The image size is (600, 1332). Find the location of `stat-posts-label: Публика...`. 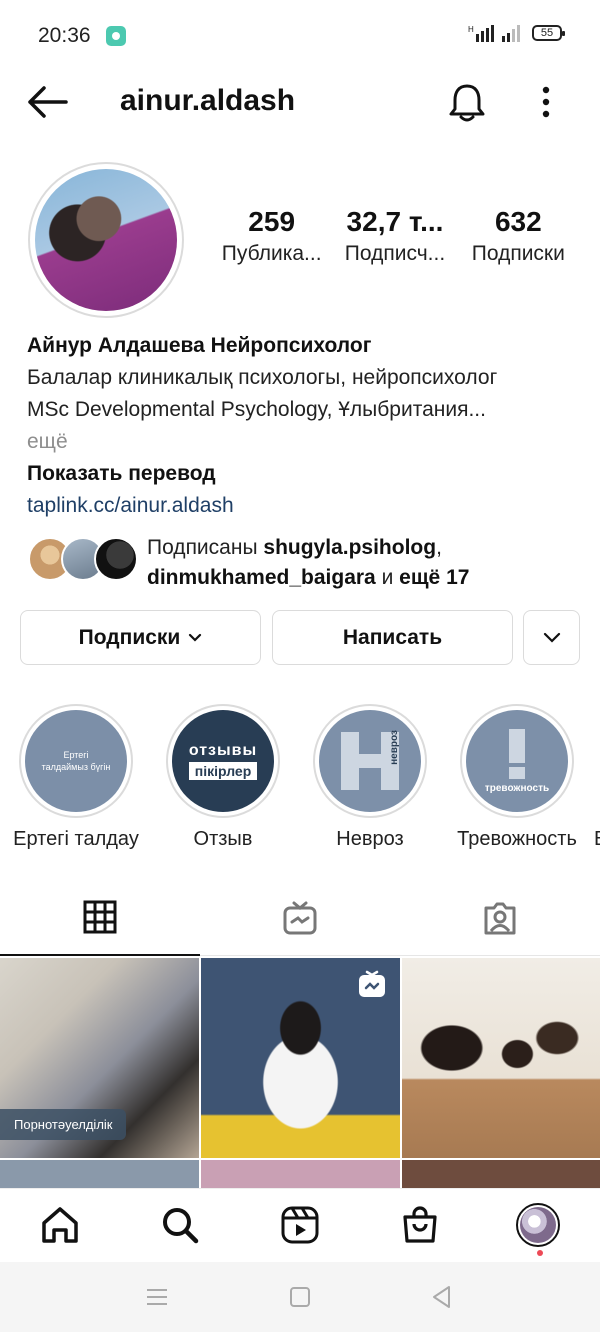

stat-posts-label: Публика... is located at coordinates (271, 253).